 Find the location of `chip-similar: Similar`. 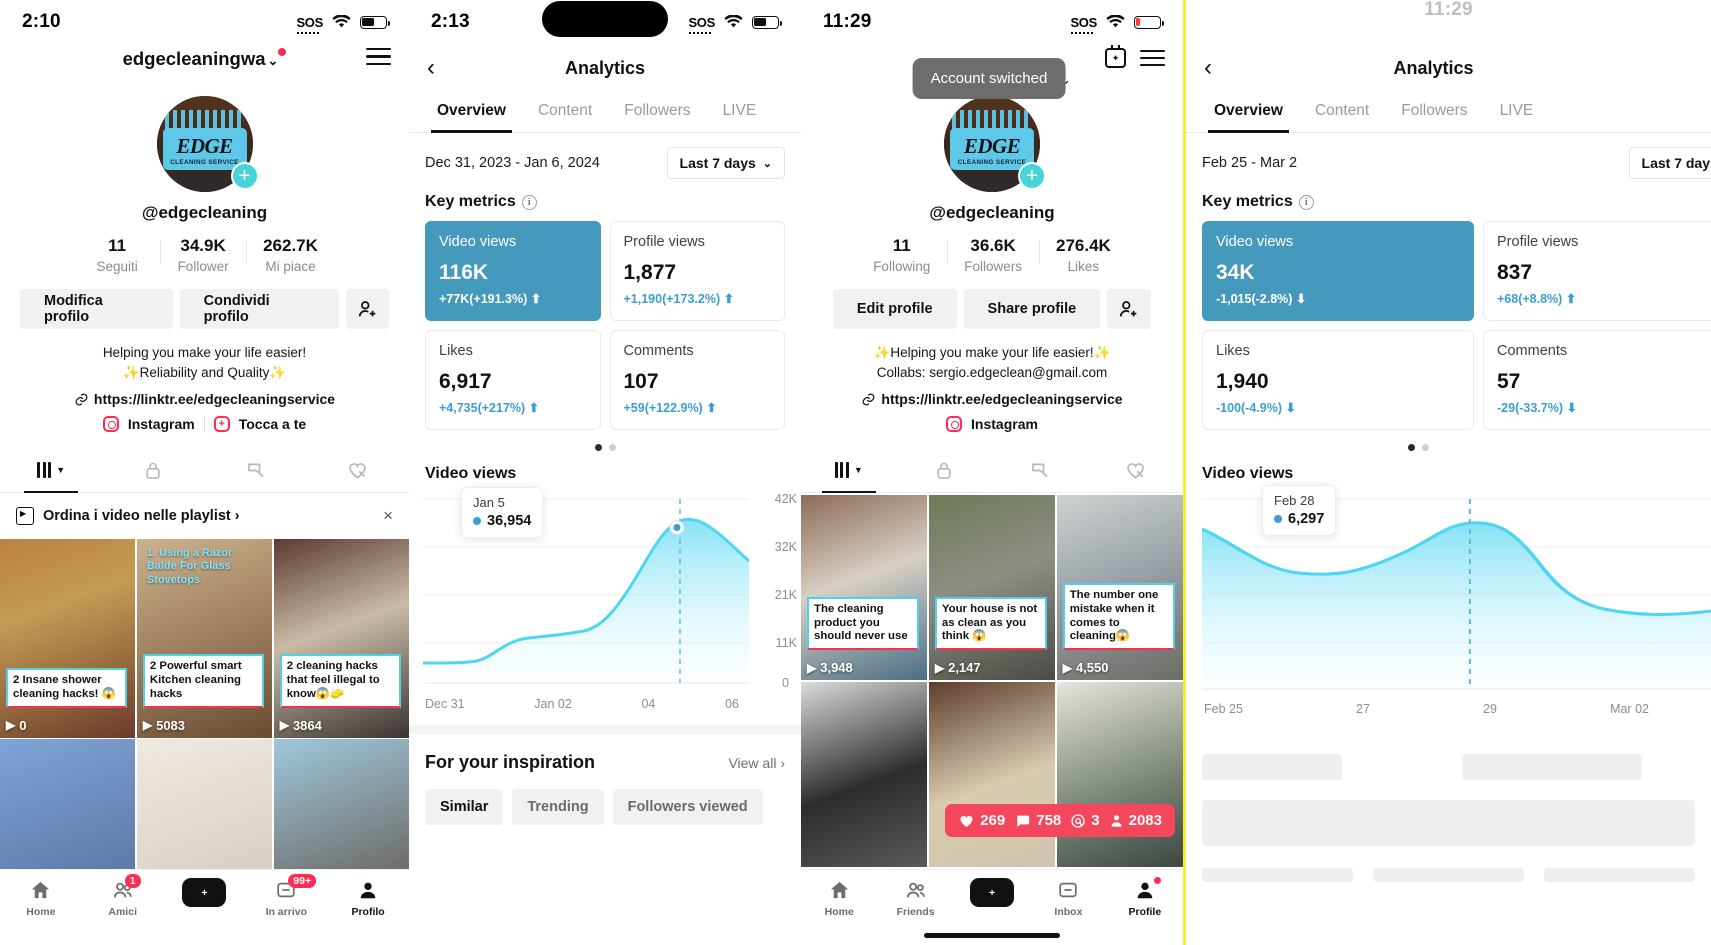

chip-similar: Similar is located at coordinates (464, 807).